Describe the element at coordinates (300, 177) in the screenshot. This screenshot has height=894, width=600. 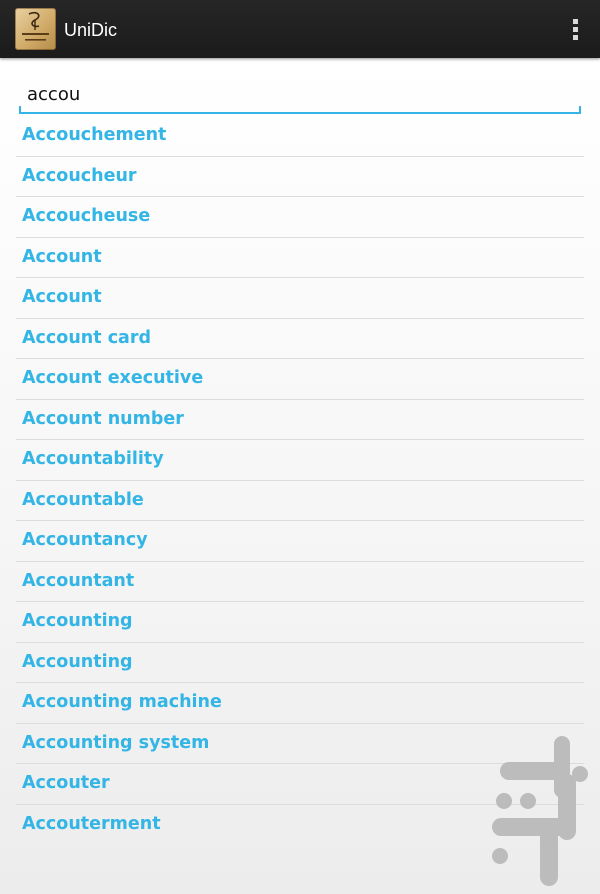
I see `result-item: Accoucheur` at that location.